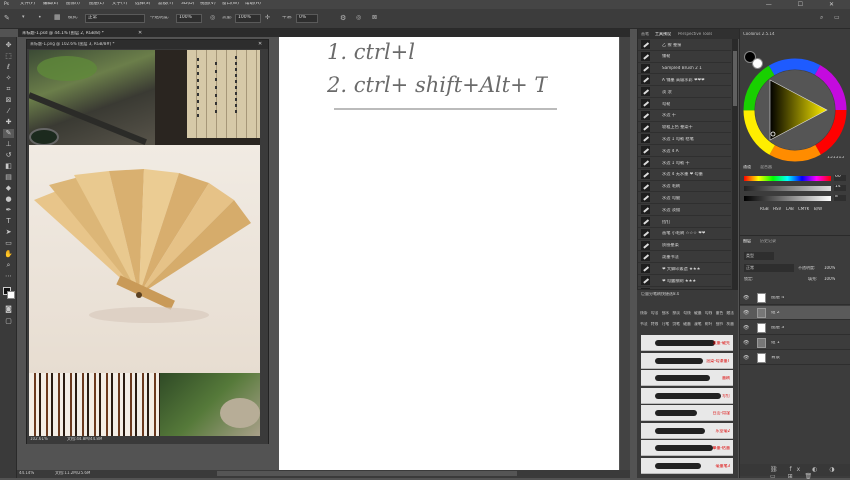 This screenshot has height=480, width=850. Describe the element at coordinates (8, 155) in the screenshot. I see `history-brush-tool-icon: ↺` at that location.